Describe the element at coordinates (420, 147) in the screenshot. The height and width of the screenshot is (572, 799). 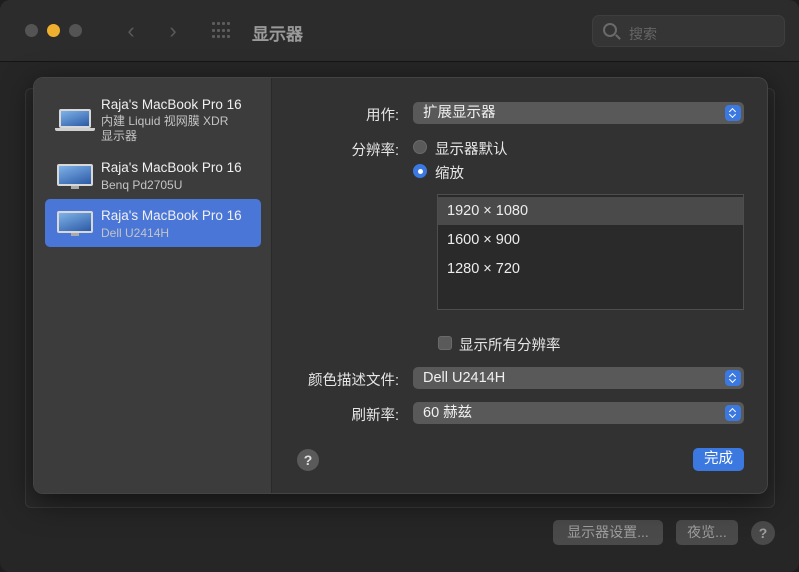
I see `resolution-default-radio` at that location.